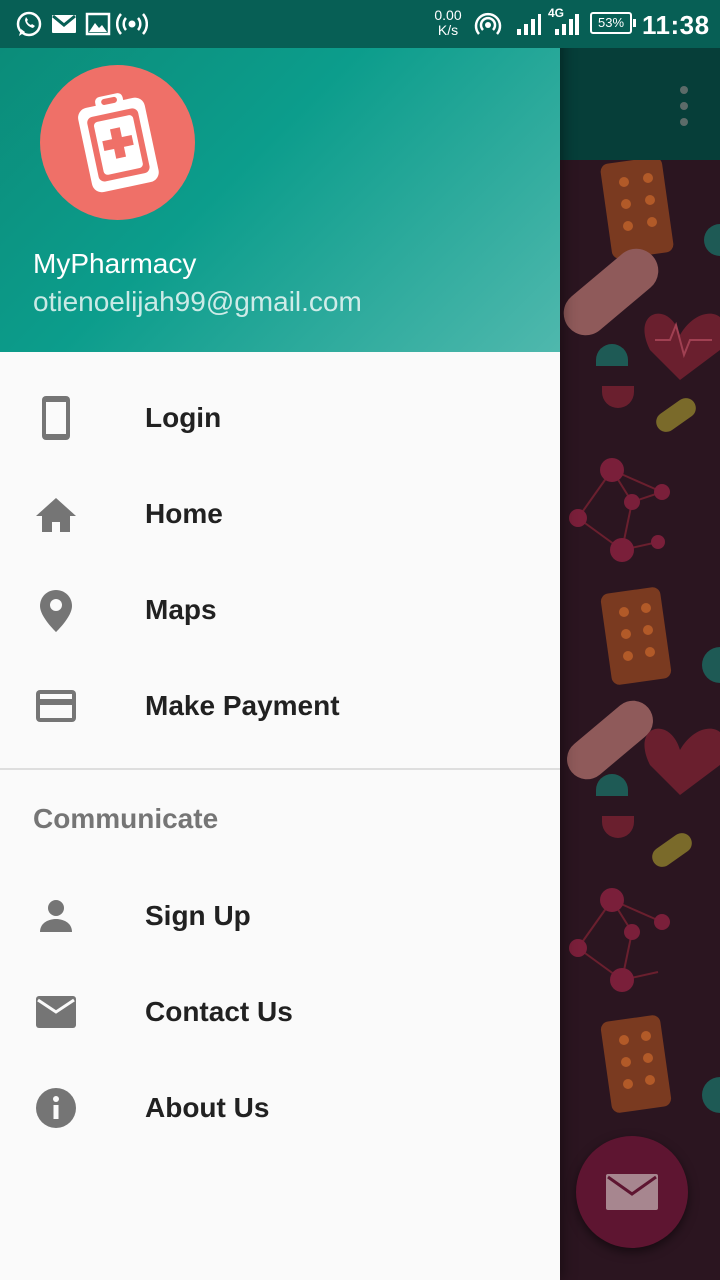 The height and width of the screenshot is (1280, 720). I want to click on network-speed: 0.00 K/s, so click(448, 23).